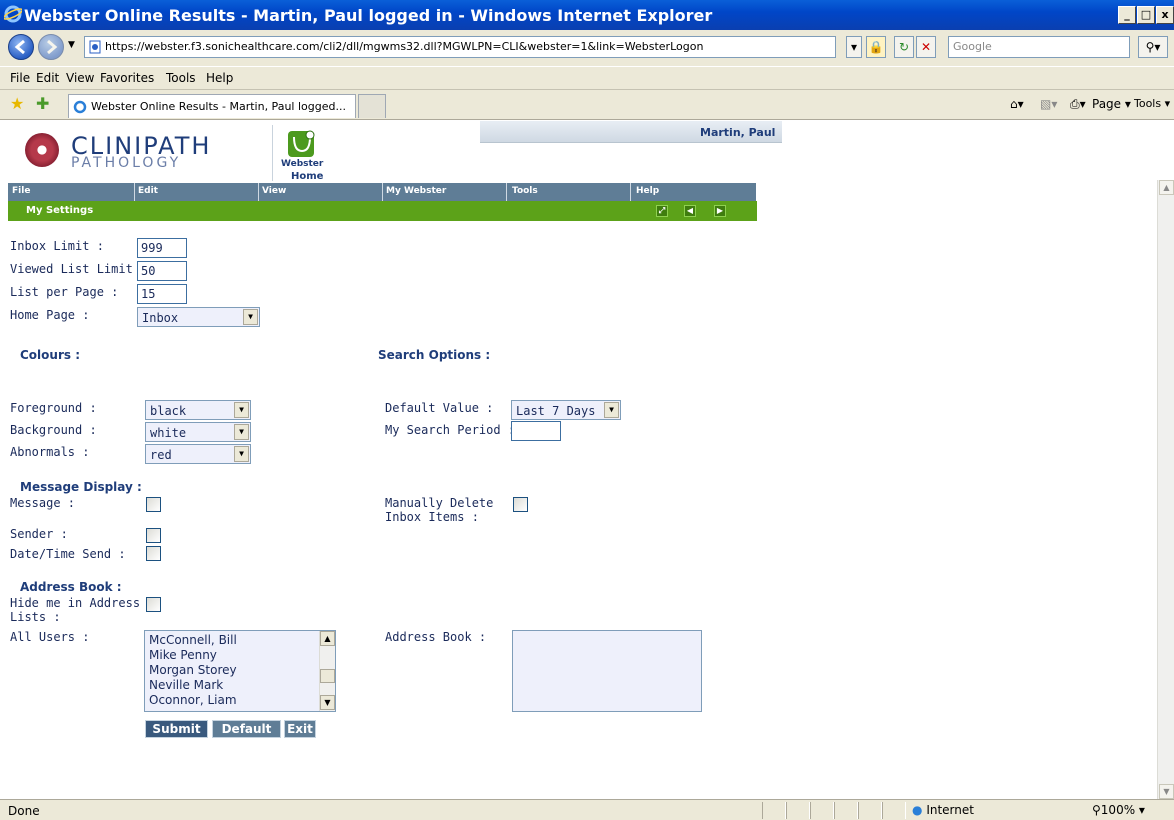 The image size is (1174, 820). I want to click on stop-icon: ✕, so click(926, 47).